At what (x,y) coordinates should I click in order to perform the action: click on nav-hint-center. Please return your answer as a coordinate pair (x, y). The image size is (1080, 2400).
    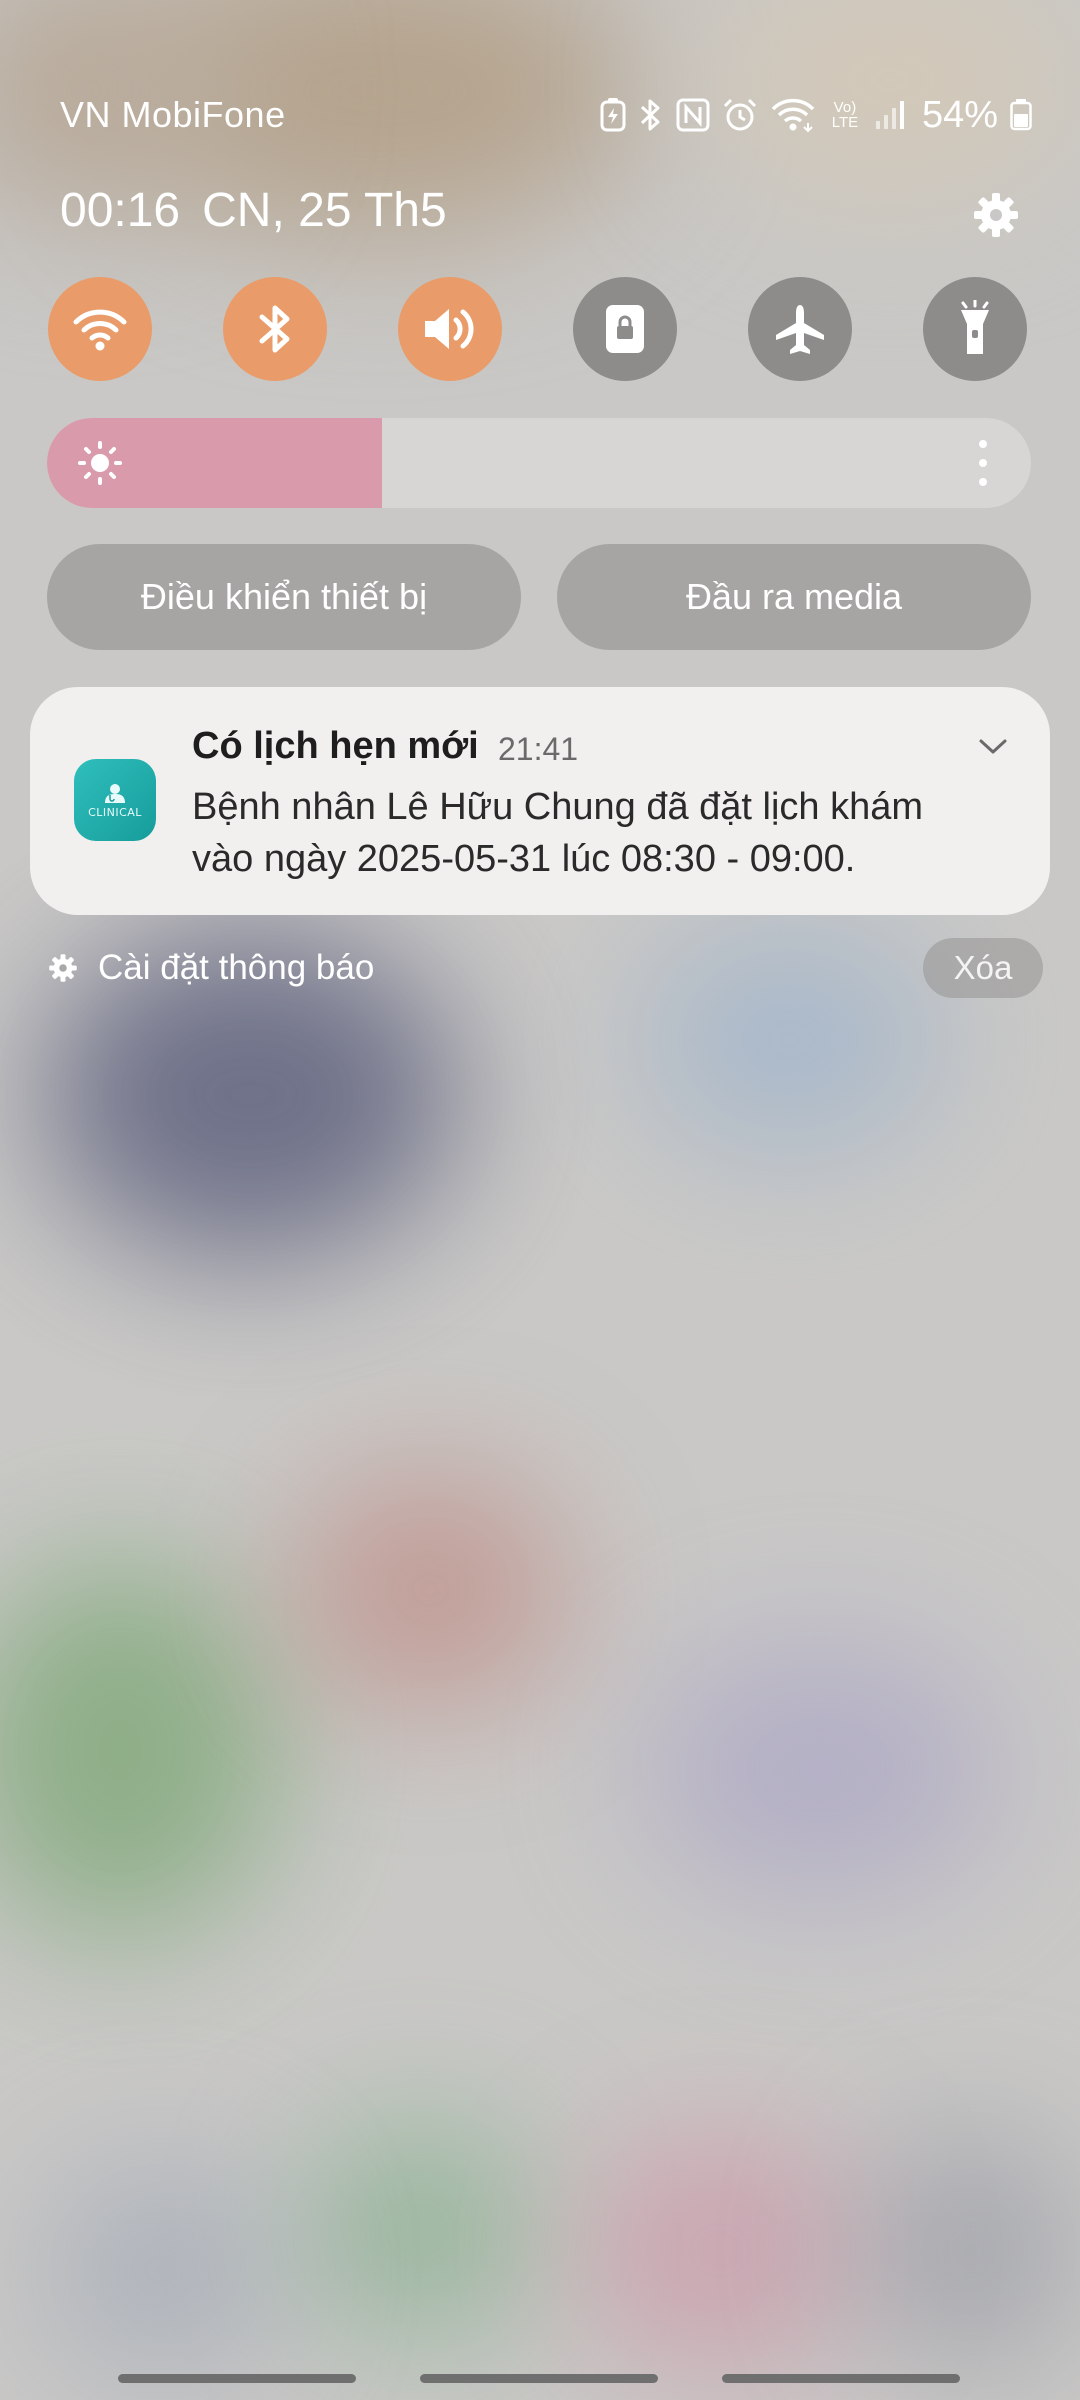
    Looking at the image, I should click on (539, 2378).